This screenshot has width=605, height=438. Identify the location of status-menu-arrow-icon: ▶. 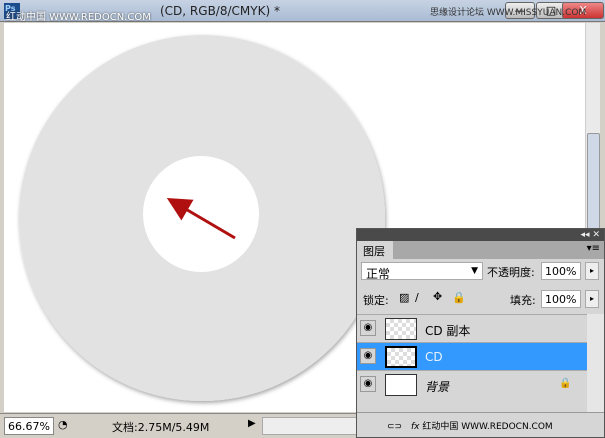
(252, 423).